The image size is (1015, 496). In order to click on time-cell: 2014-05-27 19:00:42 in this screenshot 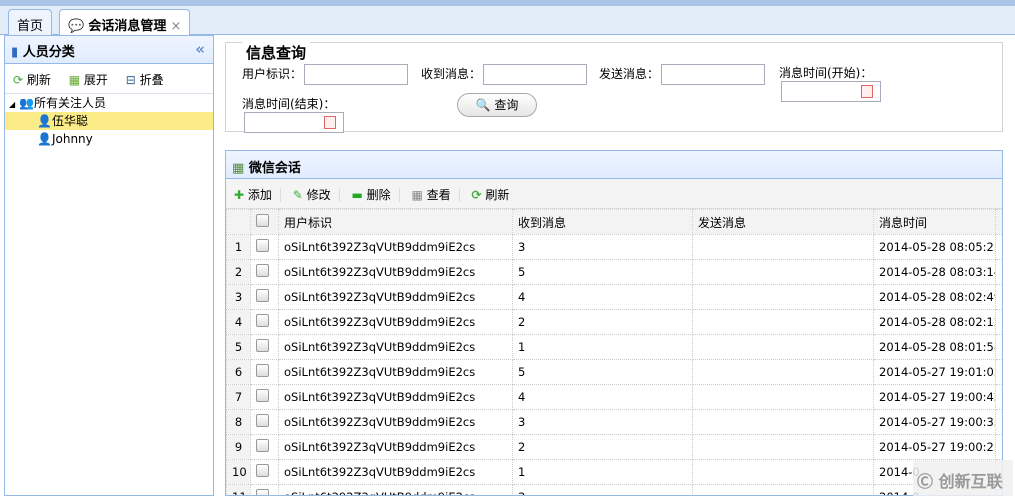, I will do `click(934, 397)`.